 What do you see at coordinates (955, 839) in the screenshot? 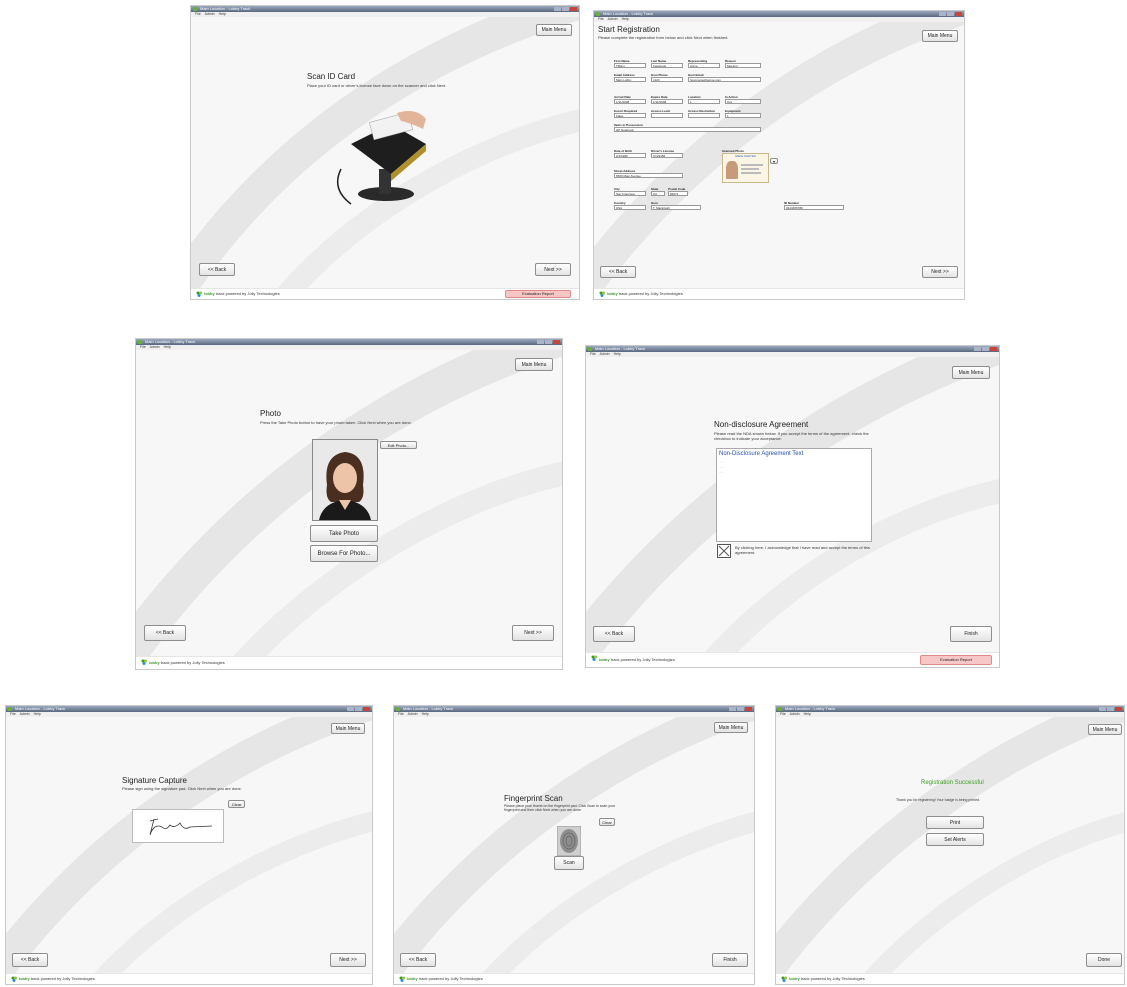
I see `set-alerts-button: Set Alerts` at bounding box center [955, 839].